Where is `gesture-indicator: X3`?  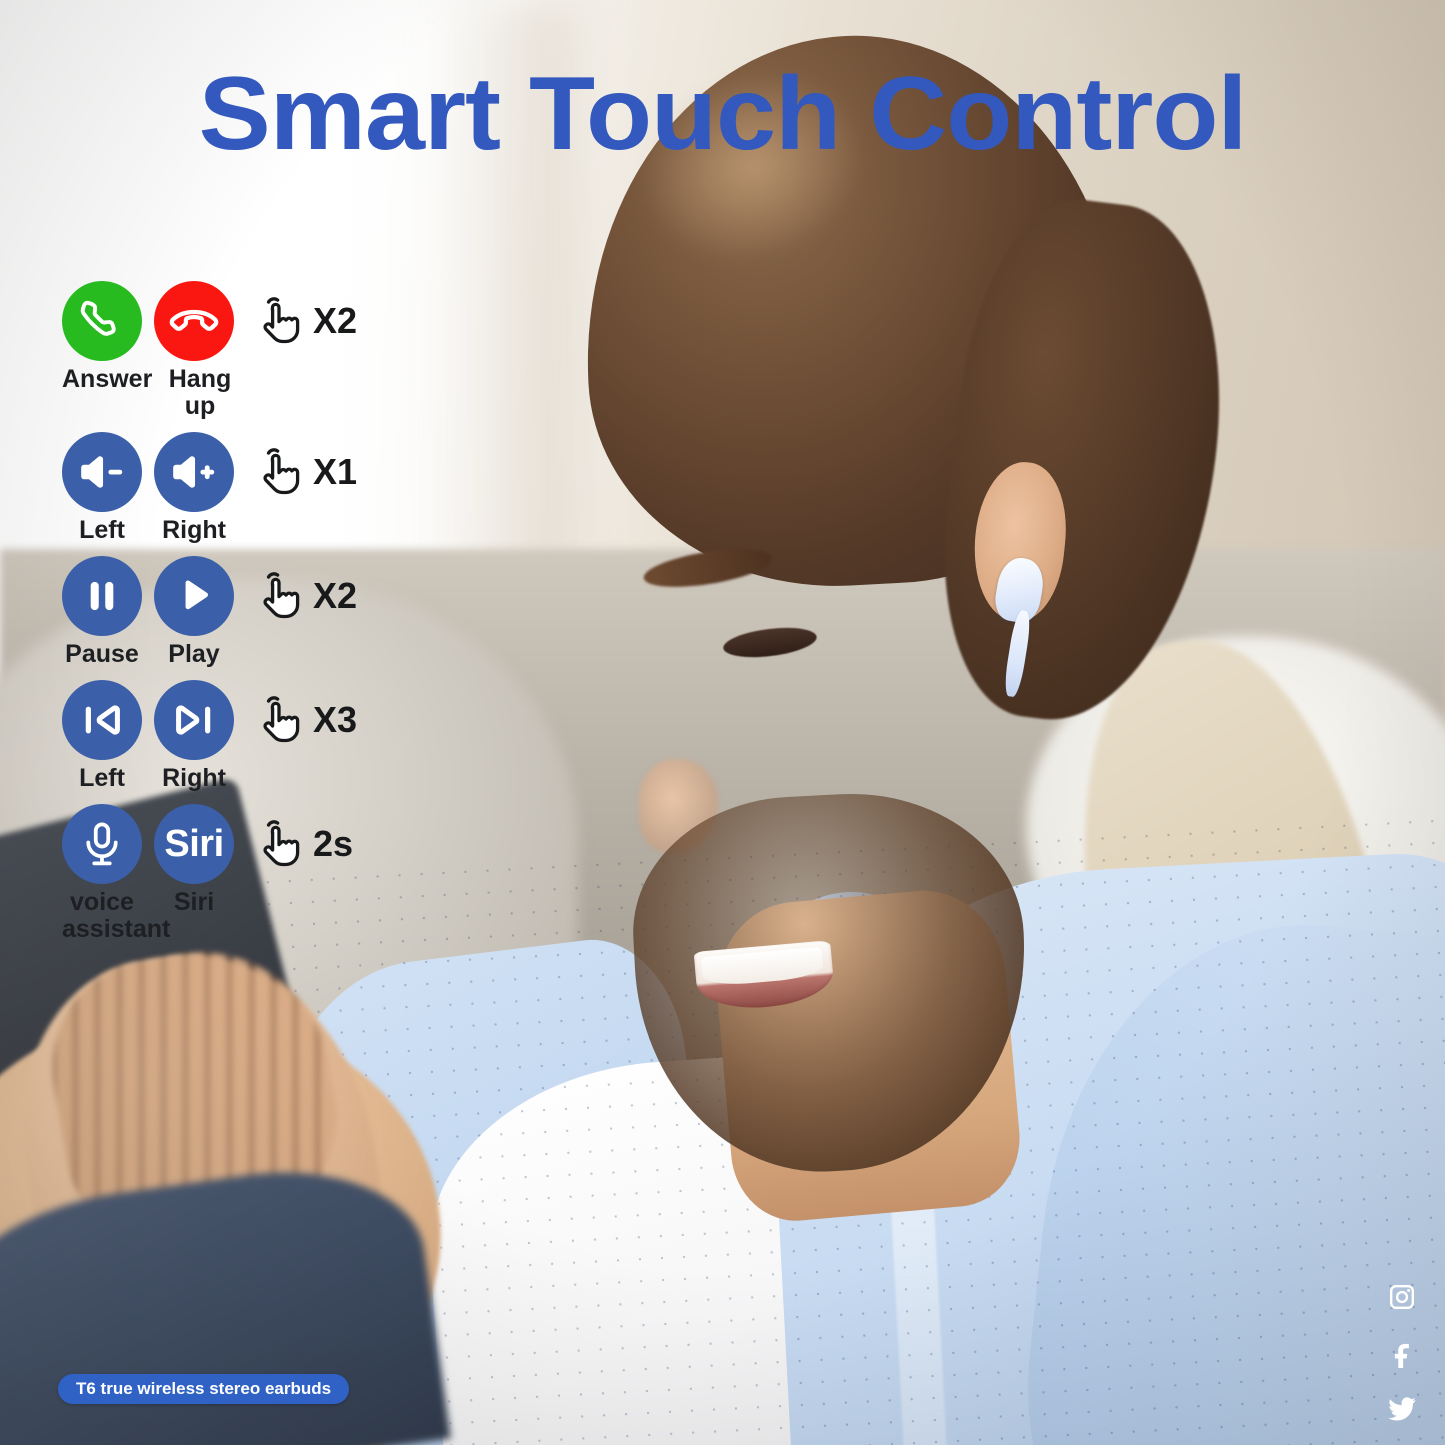 gesture-indicator: X3 is located at coordinates (302, 720).